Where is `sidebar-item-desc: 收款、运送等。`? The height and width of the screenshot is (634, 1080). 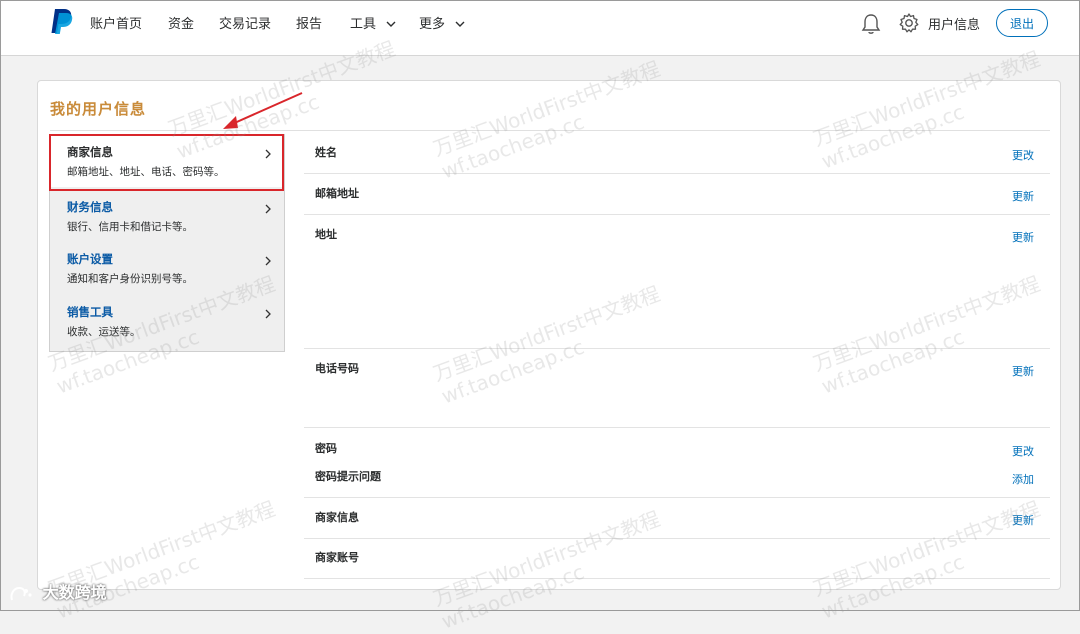 sidebar-item-desc: 收款、运送等。 is located at coordinates (104, 332).